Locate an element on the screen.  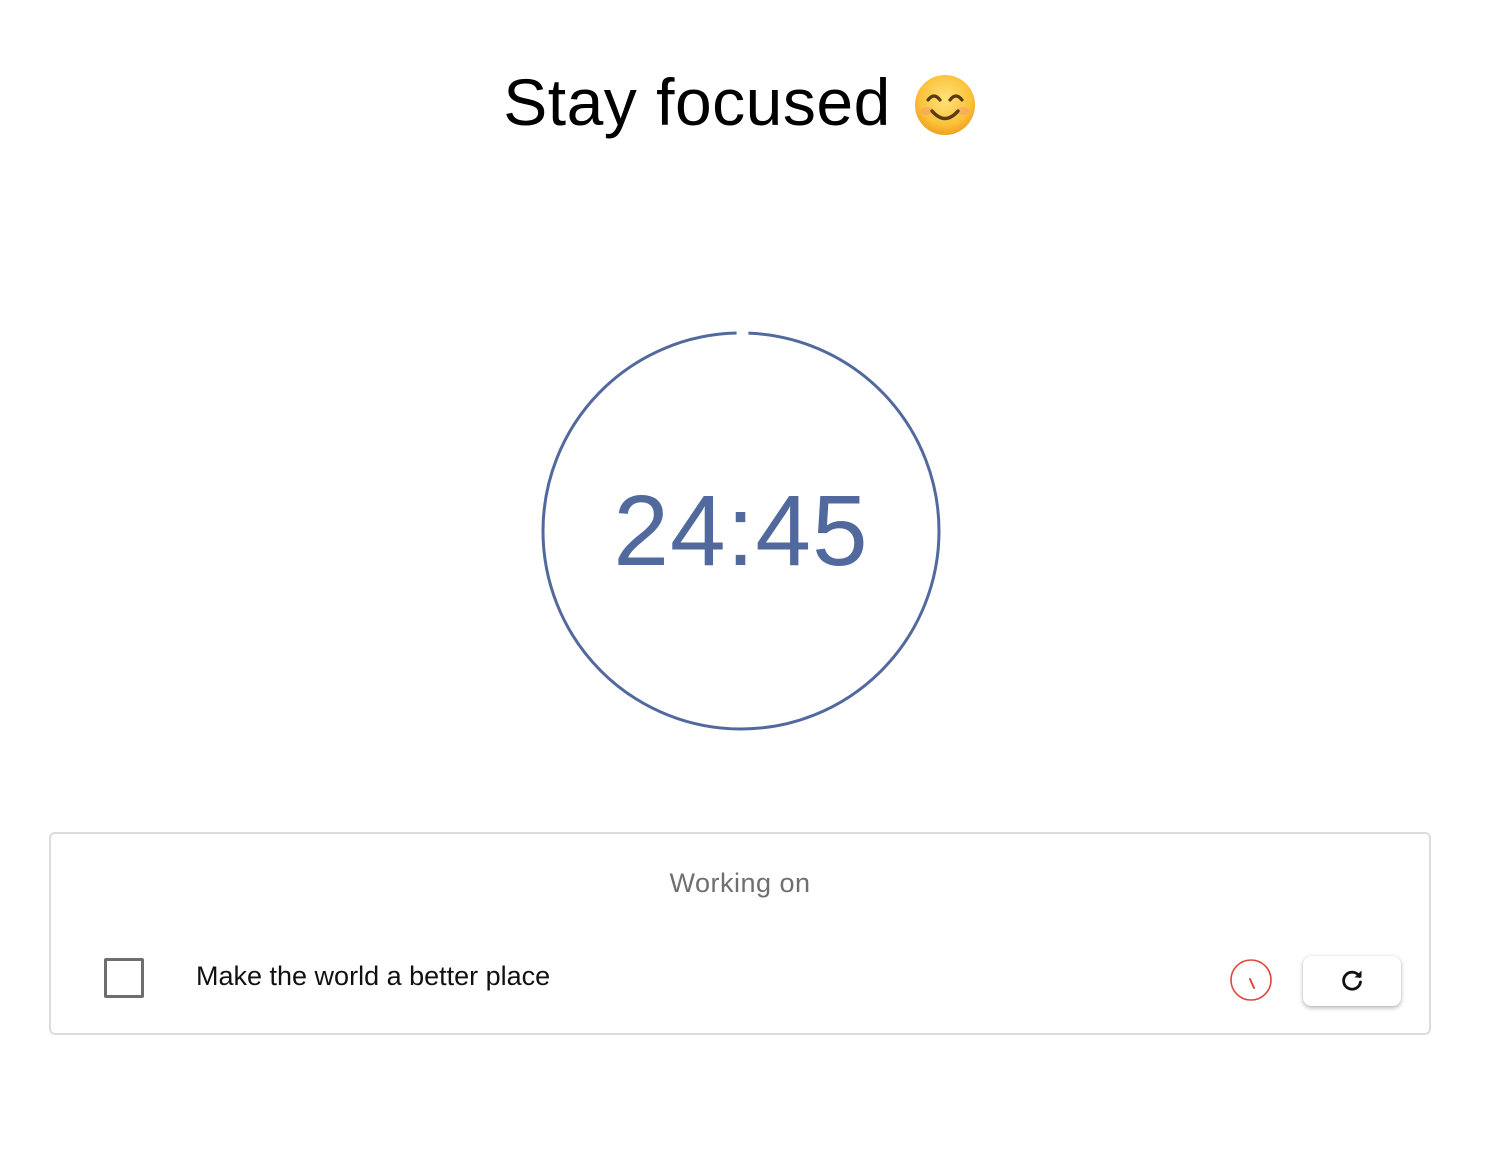
card-title: Working on is located at coordinates (740, 883).